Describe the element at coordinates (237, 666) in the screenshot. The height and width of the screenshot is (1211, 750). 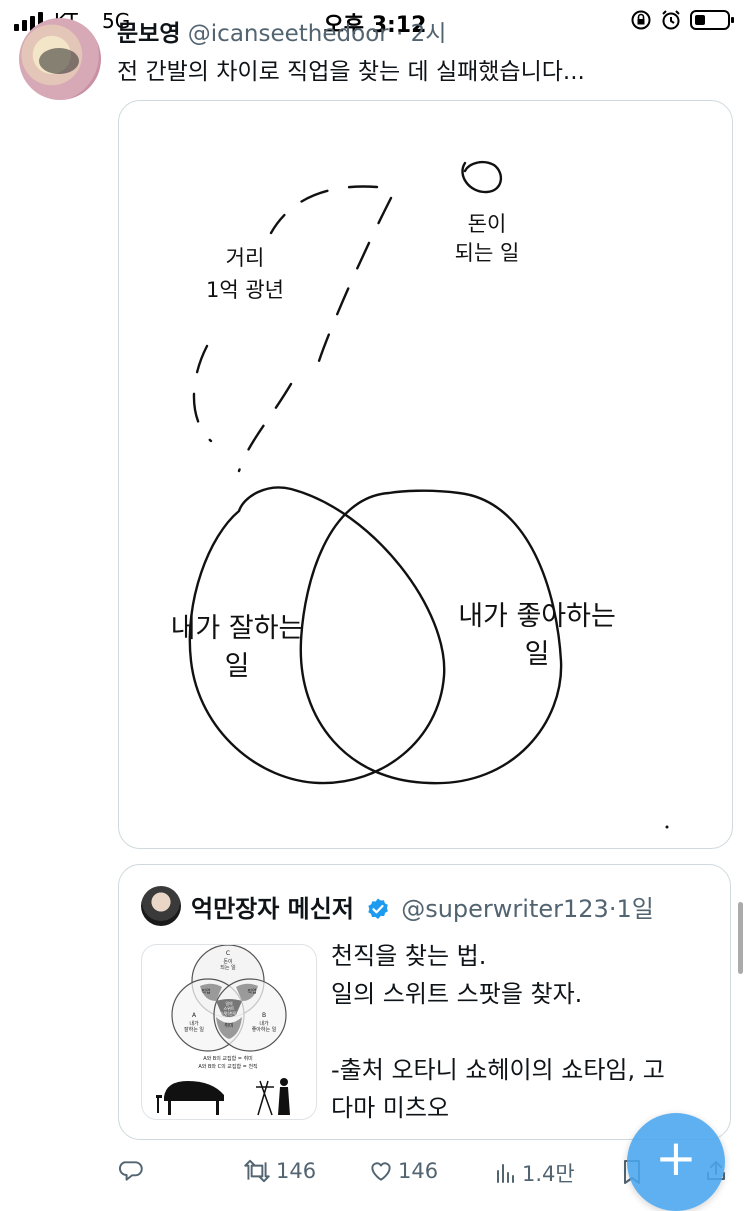
I see `left-circle-label-line2: 일` at that location.